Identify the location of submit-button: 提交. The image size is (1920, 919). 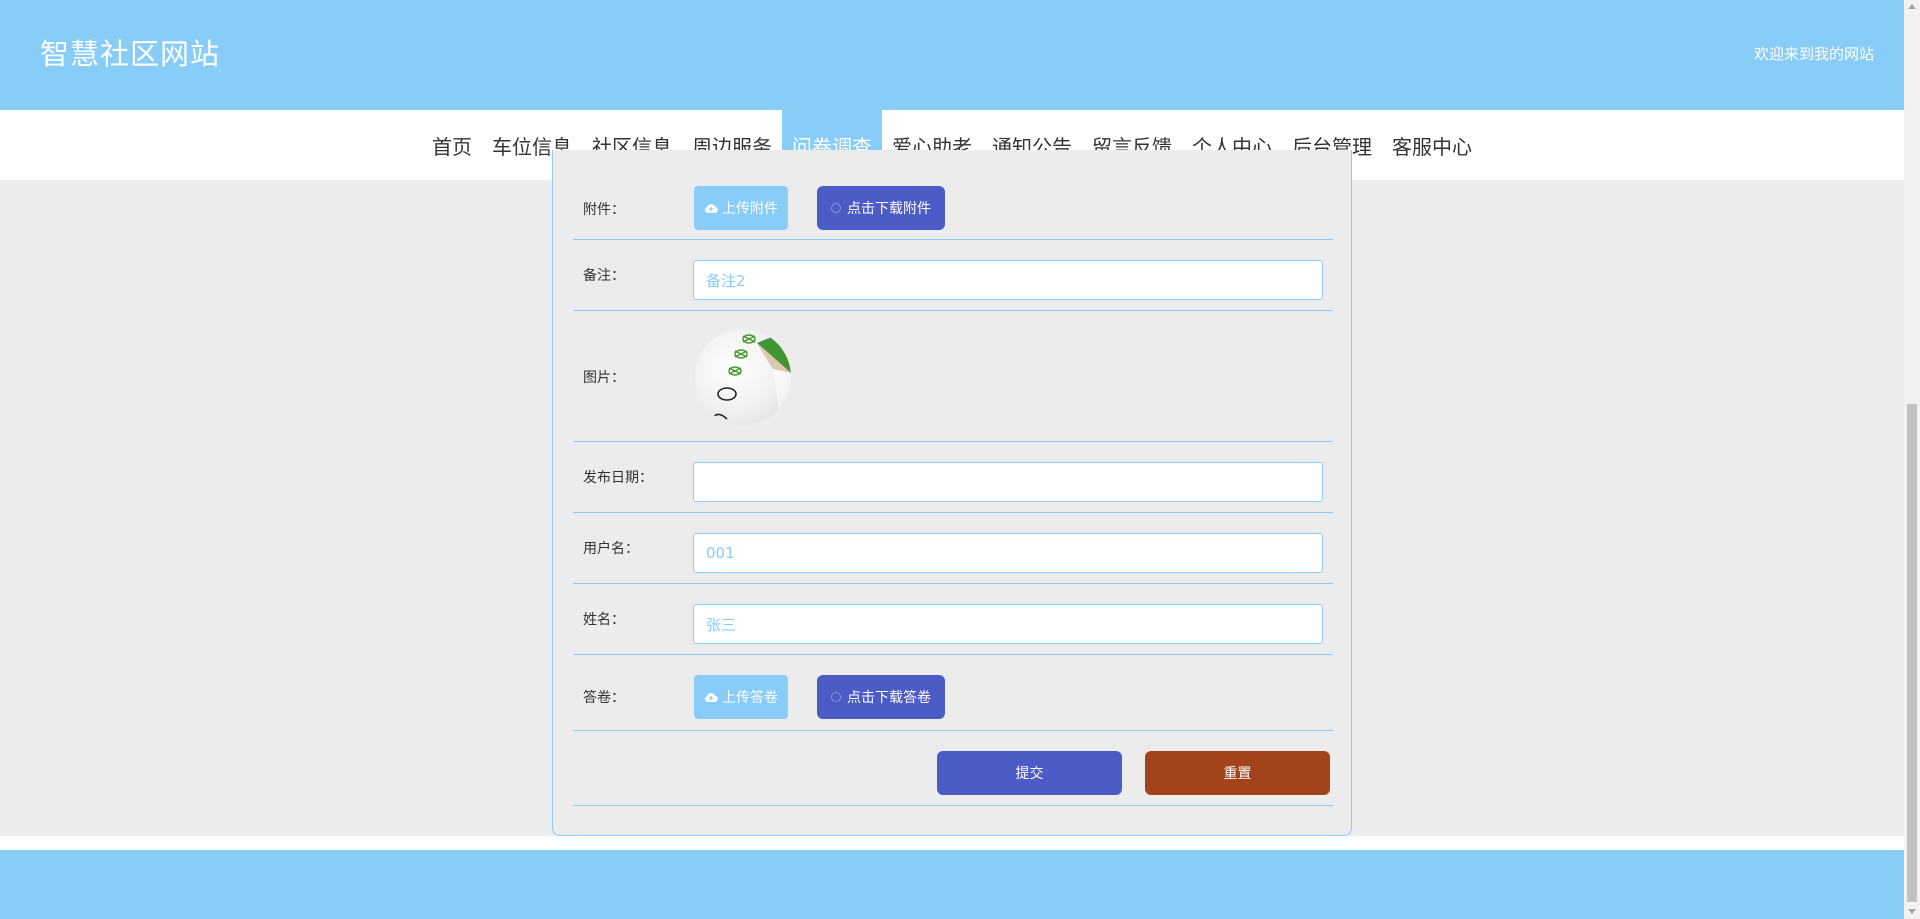
(1029, 773).